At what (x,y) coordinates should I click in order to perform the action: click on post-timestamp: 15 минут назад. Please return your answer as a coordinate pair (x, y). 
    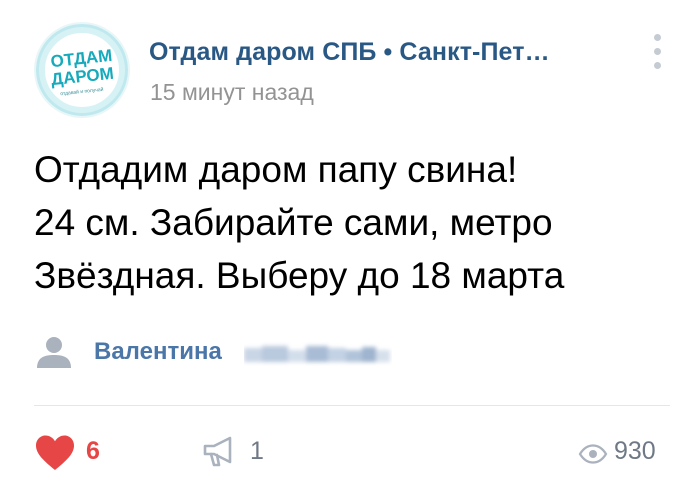
    Looking at the image, I should click on (232, 92).